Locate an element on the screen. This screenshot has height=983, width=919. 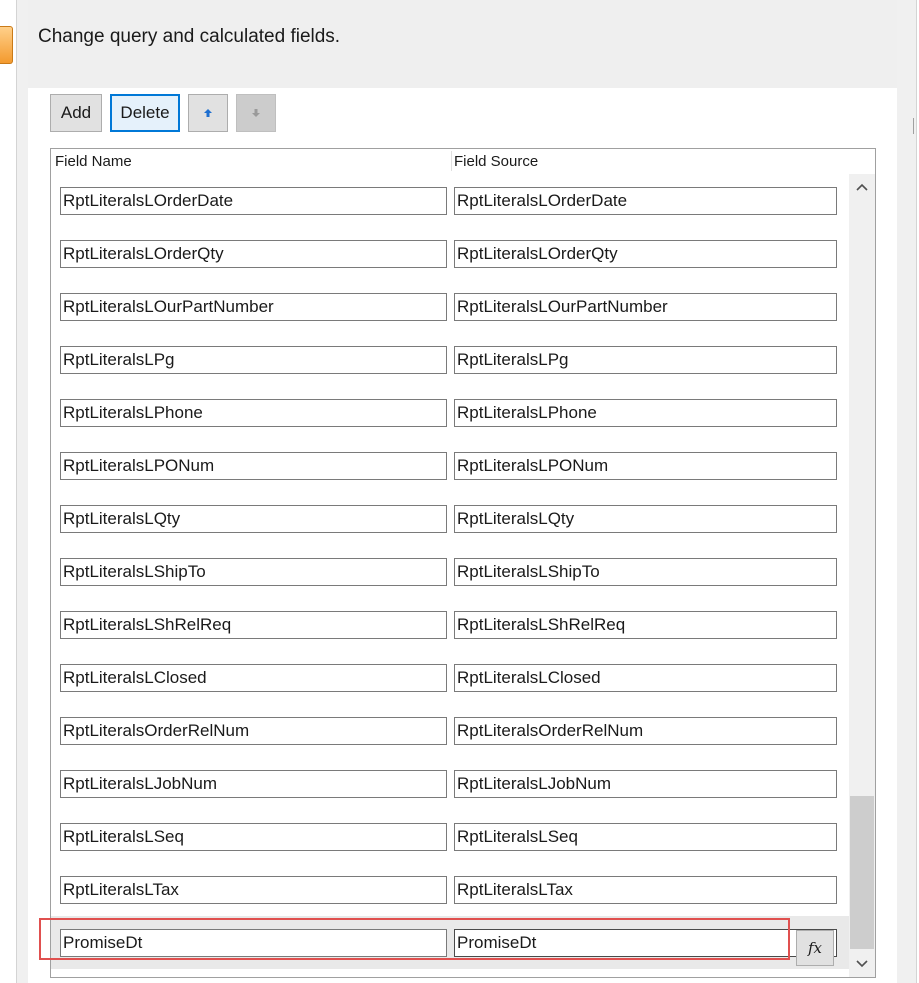
field-name-input: RptLiteralsLPONum is located at coordinates (253, 466).